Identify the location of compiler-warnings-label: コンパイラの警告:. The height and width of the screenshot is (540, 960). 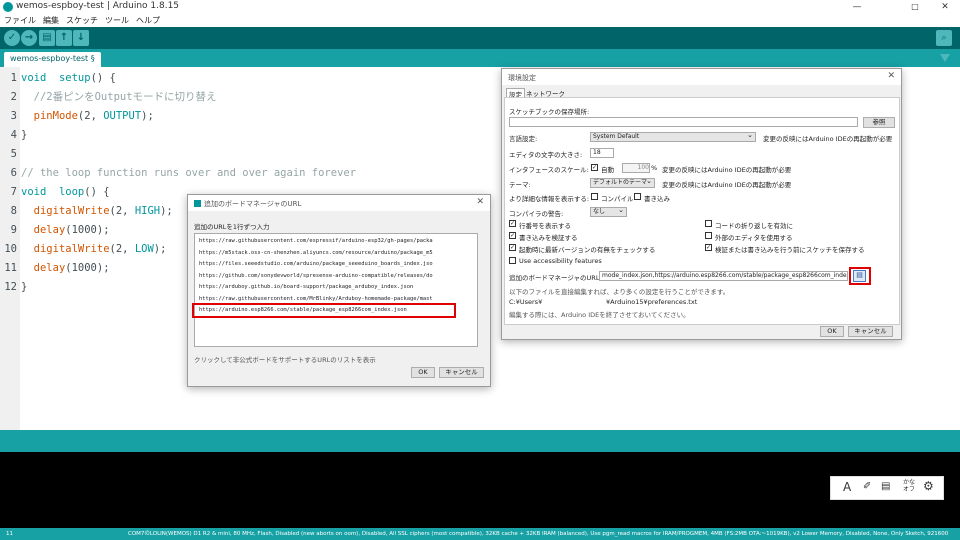
(536, 214).